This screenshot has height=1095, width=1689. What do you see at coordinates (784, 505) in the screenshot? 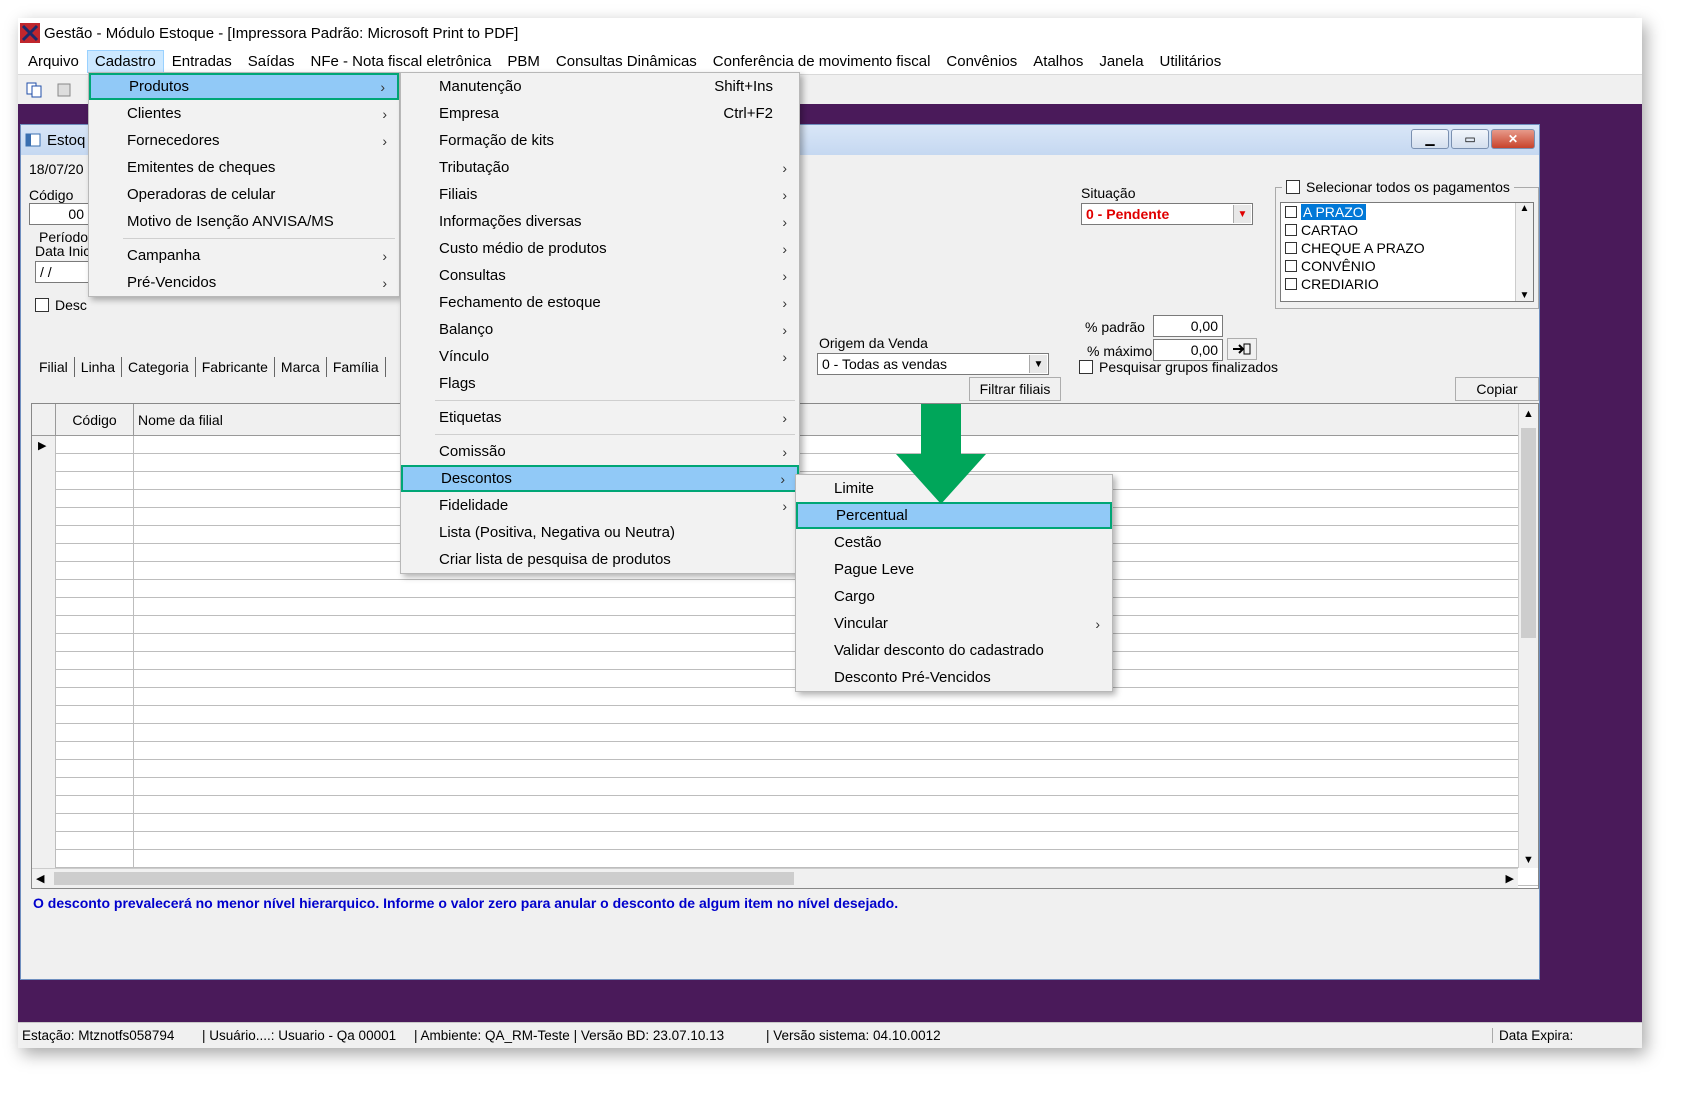
I see `chevron-right-icon: ›` at bounding box center [784, 505].